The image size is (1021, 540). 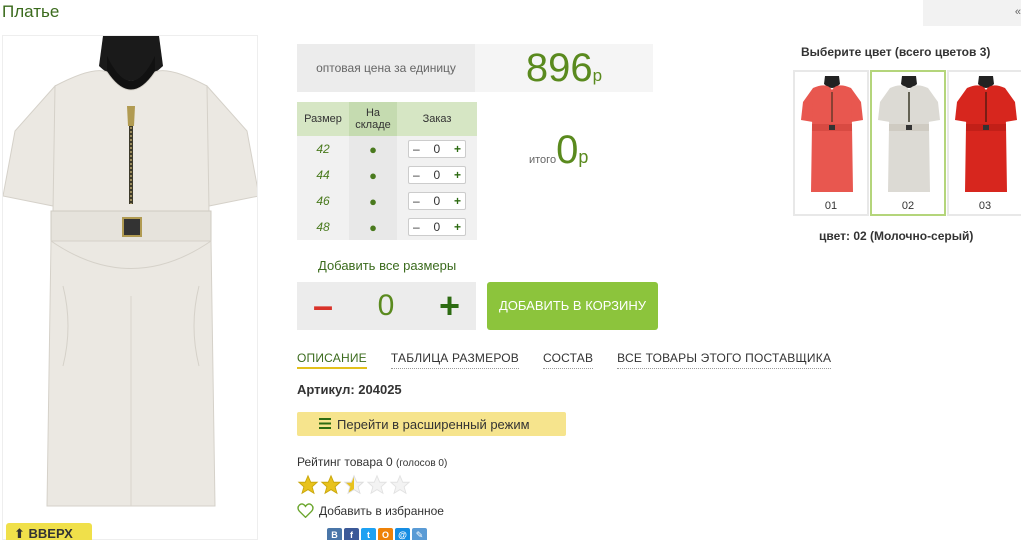 I want to click on tab-description: ОПИСАНИЕ, so click(x=332, y=360).